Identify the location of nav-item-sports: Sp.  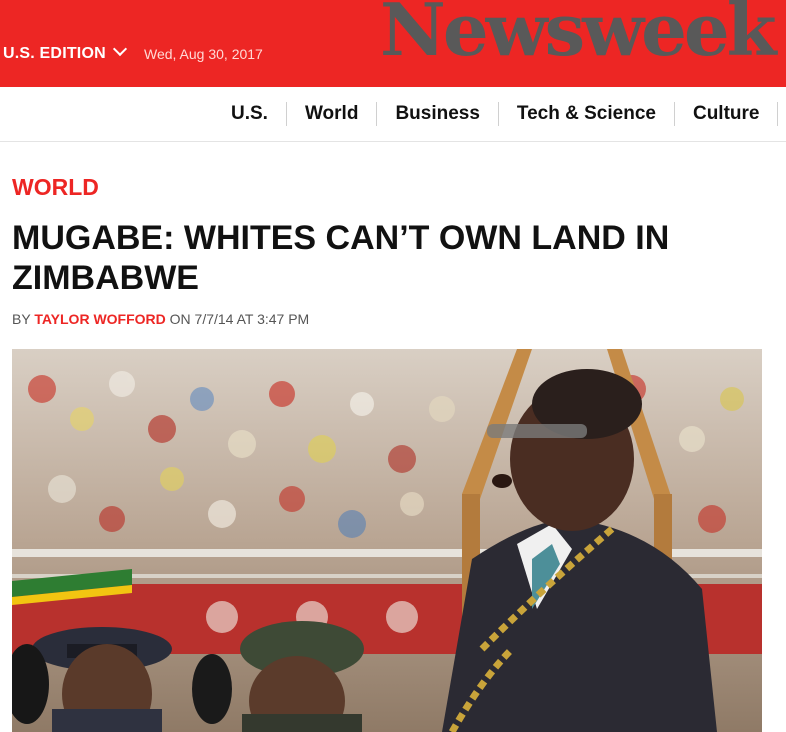
(782, 114).